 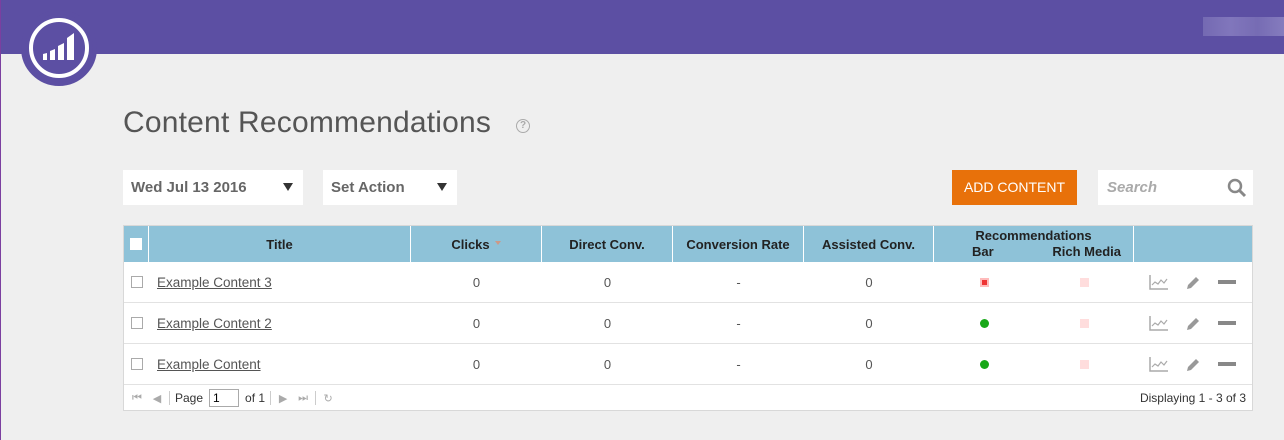 I want to click on col-direct-conv: Direct Conv., so click(x=607, y=244).